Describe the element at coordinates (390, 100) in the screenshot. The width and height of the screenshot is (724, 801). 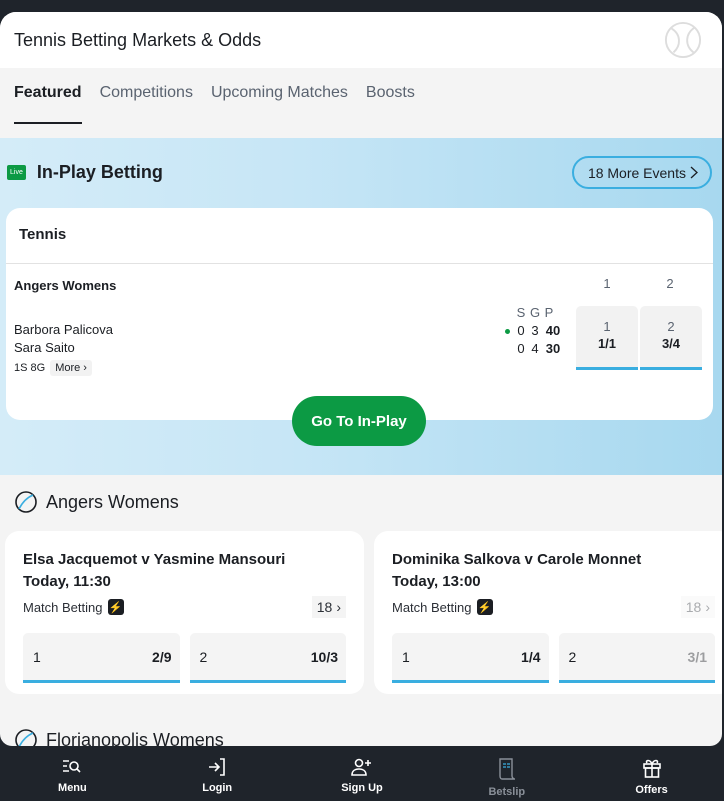
I see `tab-boosts: Boosts` at that location.